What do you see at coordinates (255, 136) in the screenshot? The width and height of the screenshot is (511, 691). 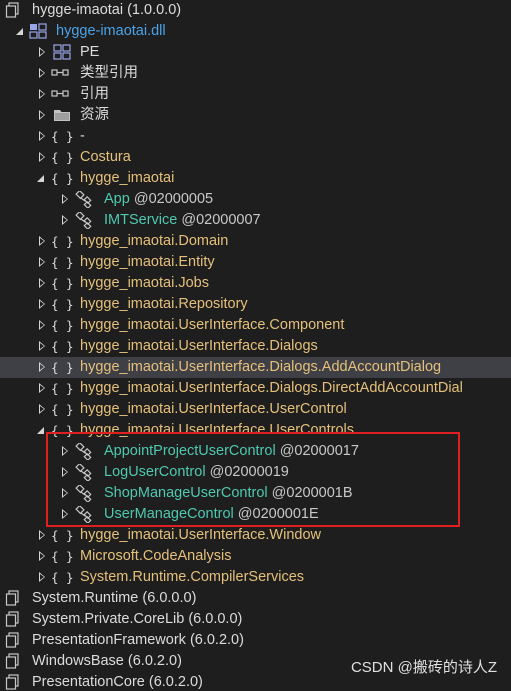 I see `tree-row-ns-dash: { } -` at bounding box center [255, 136].